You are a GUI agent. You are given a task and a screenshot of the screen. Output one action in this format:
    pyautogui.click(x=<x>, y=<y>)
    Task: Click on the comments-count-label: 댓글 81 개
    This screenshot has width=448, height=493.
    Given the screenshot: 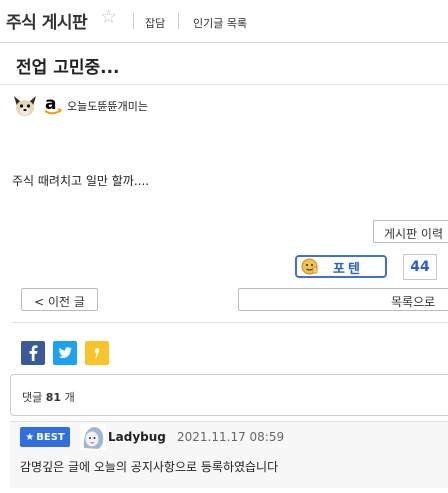 What is the action you would take?
    pyautogui.click(x=48, y=397)
    